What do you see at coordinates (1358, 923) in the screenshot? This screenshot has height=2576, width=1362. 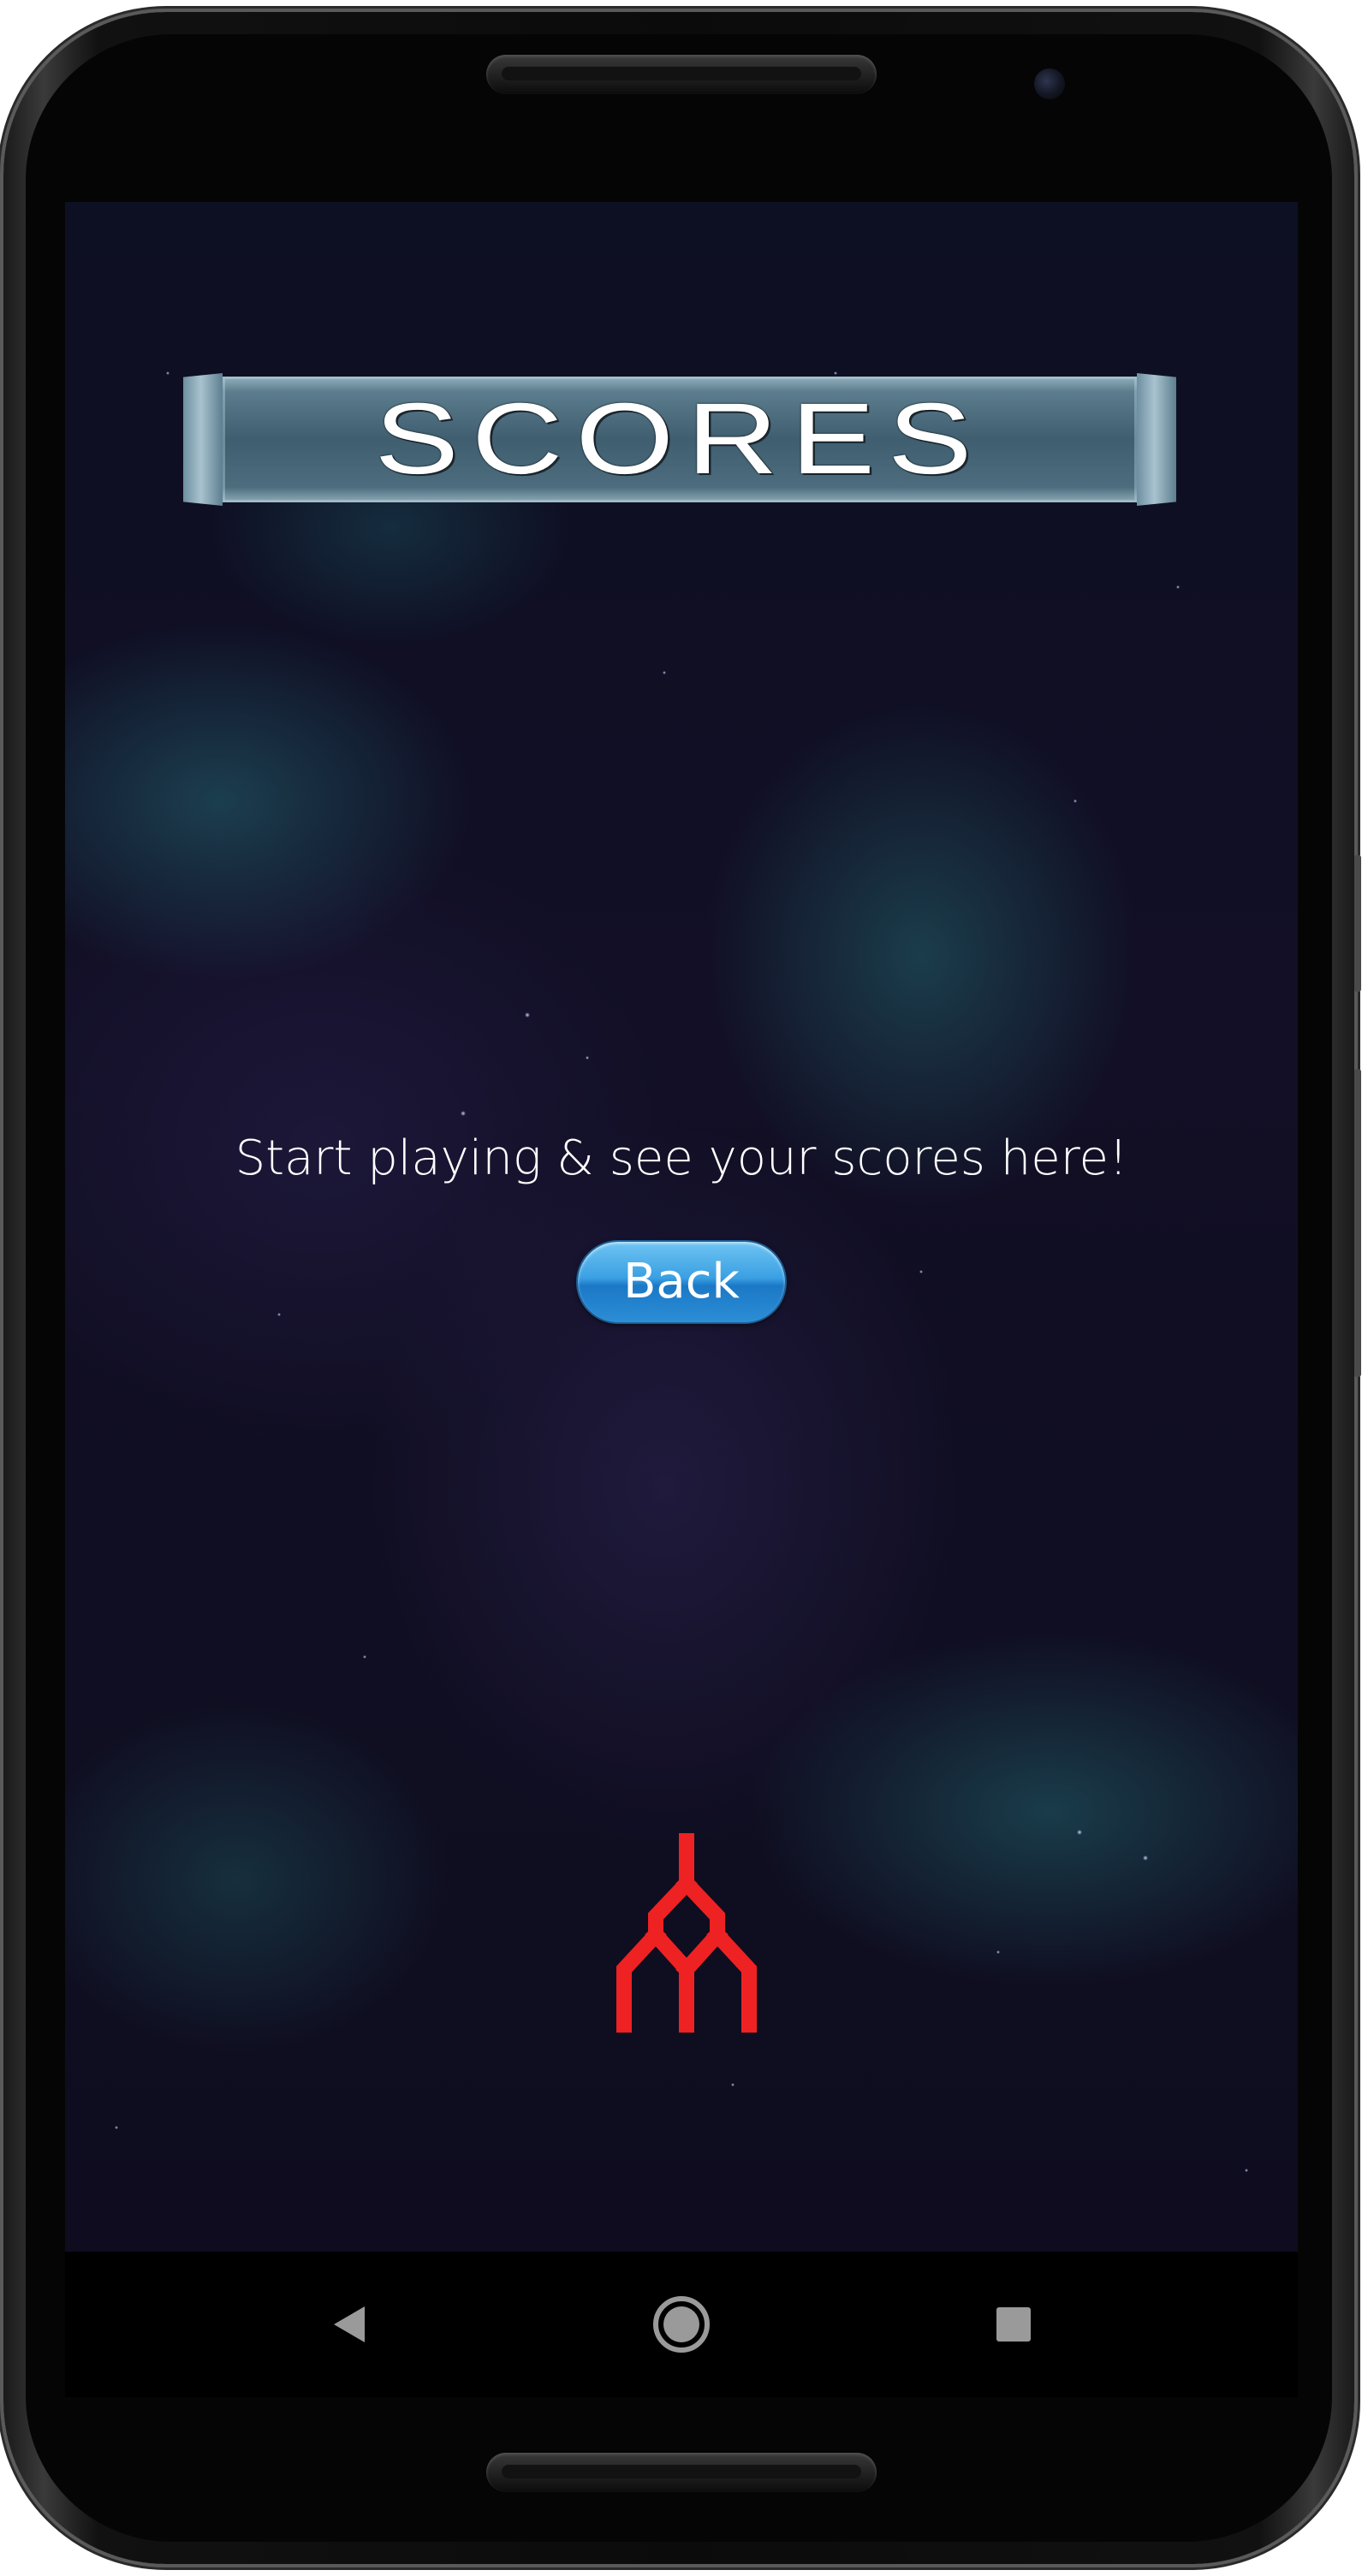 I see `power-button` at bounding box center [1358, 923].